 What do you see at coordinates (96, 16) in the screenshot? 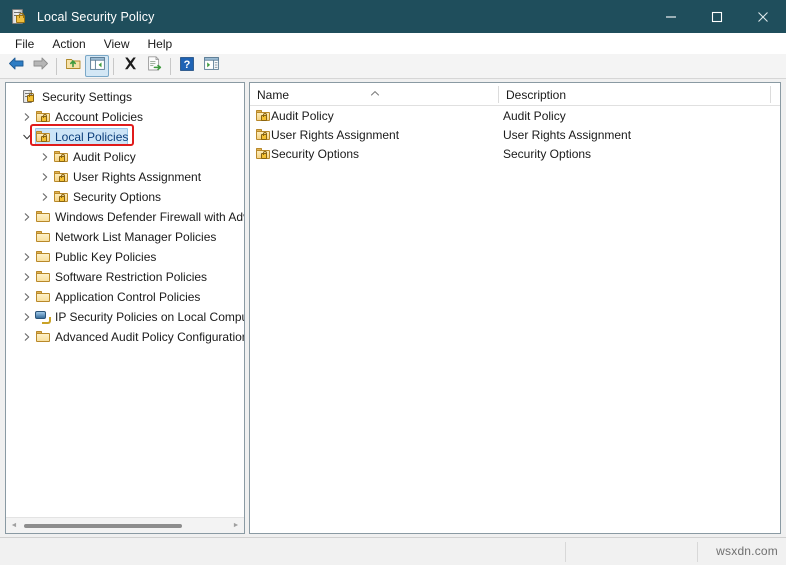
I see `window-title: Local Security Policy` at bounding box center [96, 16].